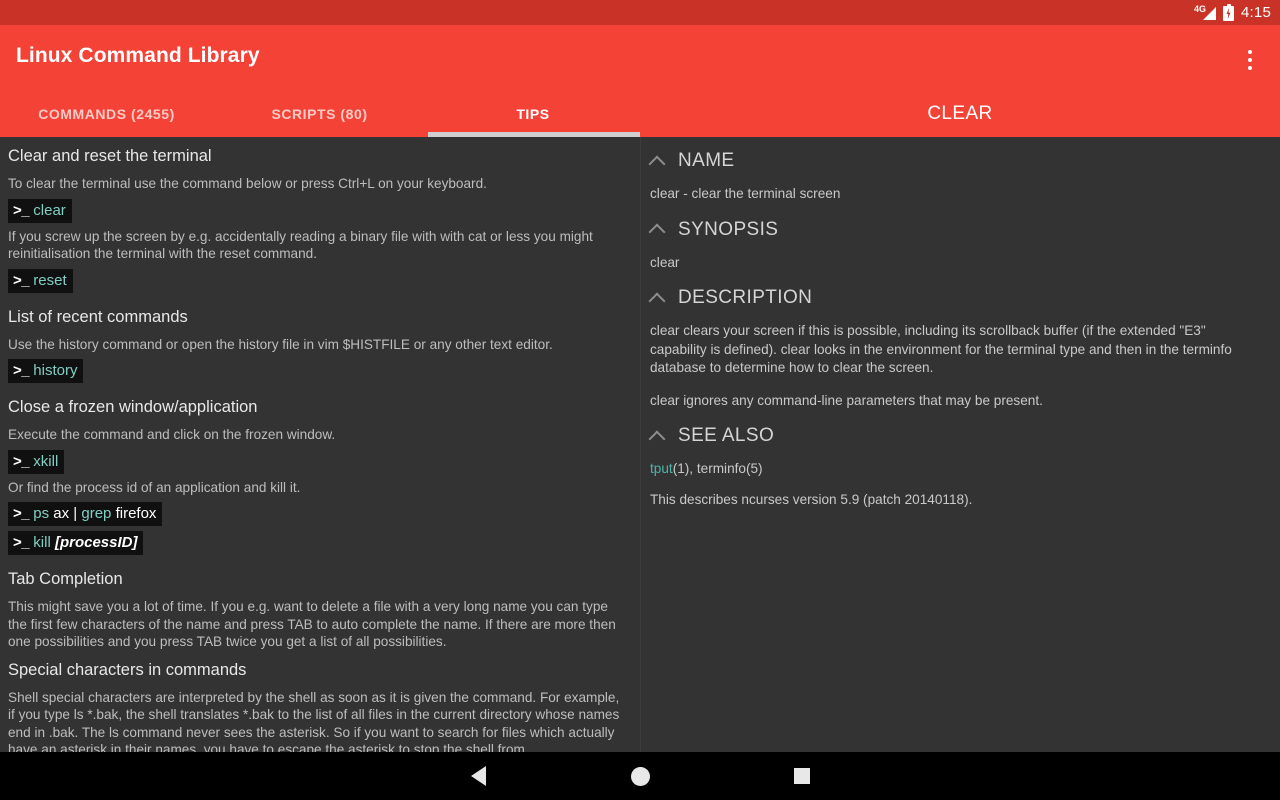  I want to click on status-bar-clock: 4:15, so click(1256, 12).